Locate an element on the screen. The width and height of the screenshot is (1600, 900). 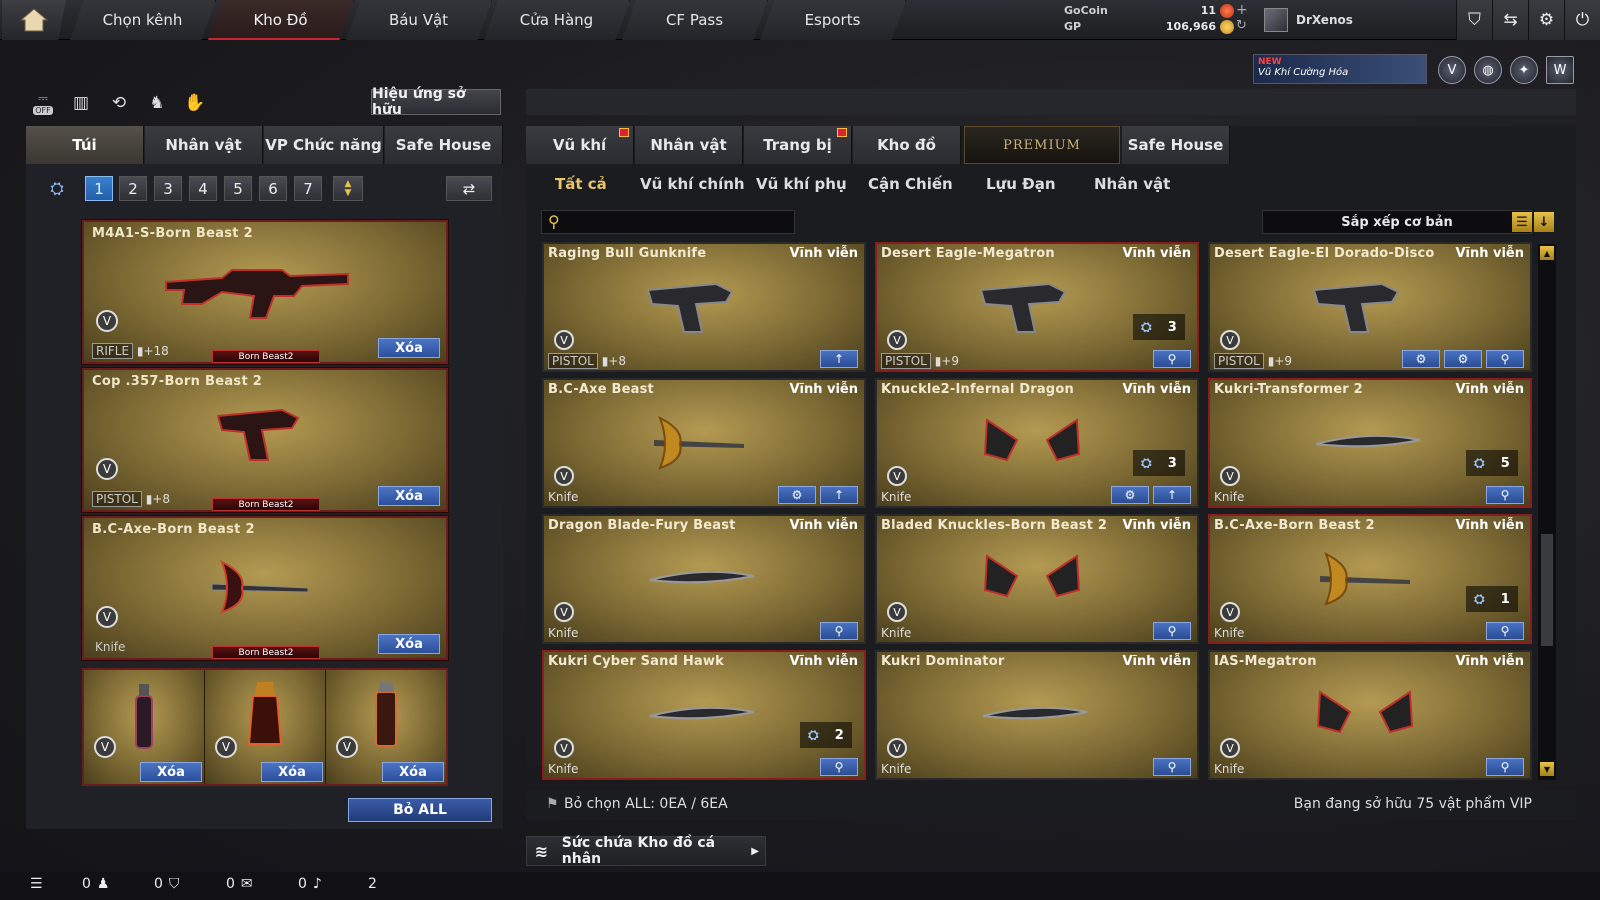
brand-w-icon: W is located at coordinates (1560, 70).